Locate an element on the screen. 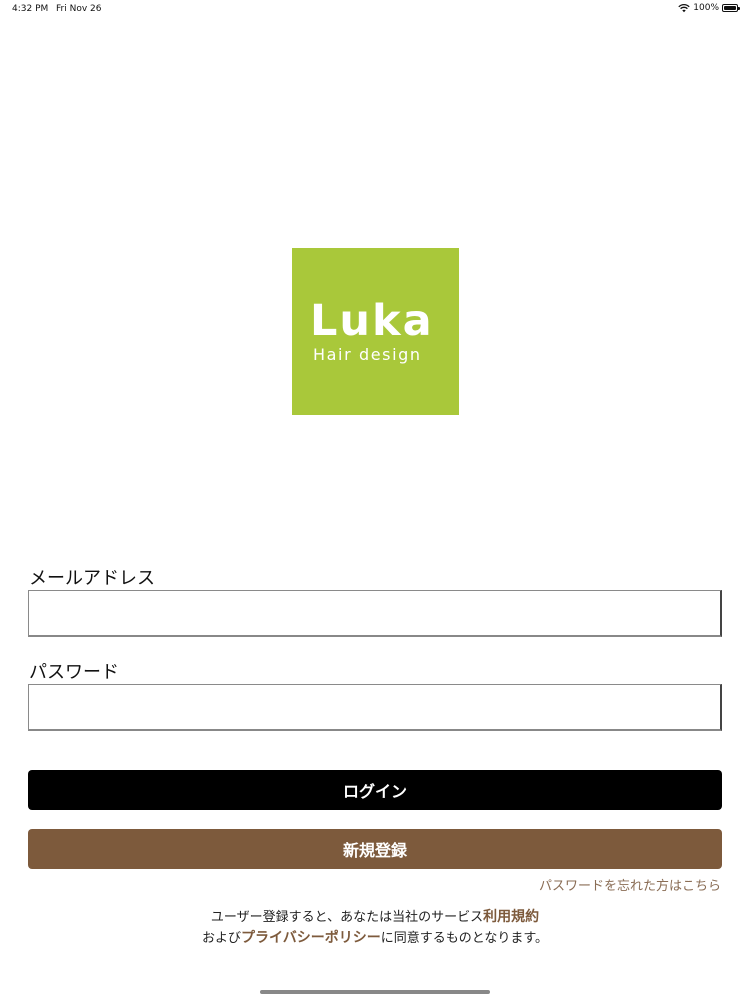 The image size is (750, 1000). forgot-password-link: パスワードを忘れた方はこちら is located at coordinates (630, 884).